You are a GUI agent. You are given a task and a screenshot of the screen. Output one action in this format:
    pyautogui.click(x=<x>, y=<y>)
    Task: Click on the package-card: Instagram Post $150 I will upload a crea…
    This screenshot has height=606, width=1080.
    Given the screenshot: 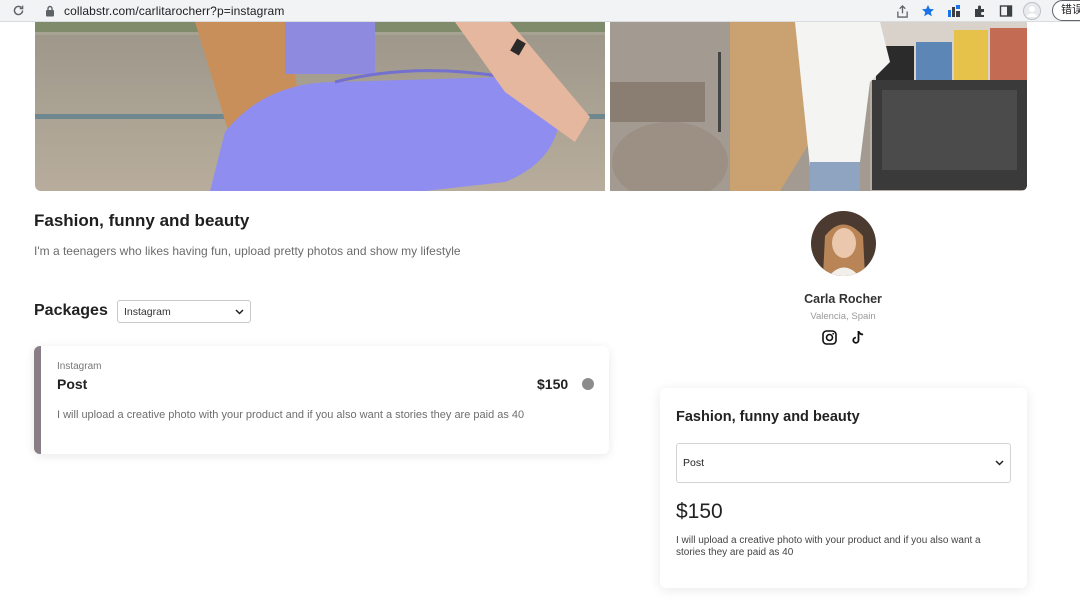 What is the action you would take?
    pyautogui.click(x=321, y=400)
    